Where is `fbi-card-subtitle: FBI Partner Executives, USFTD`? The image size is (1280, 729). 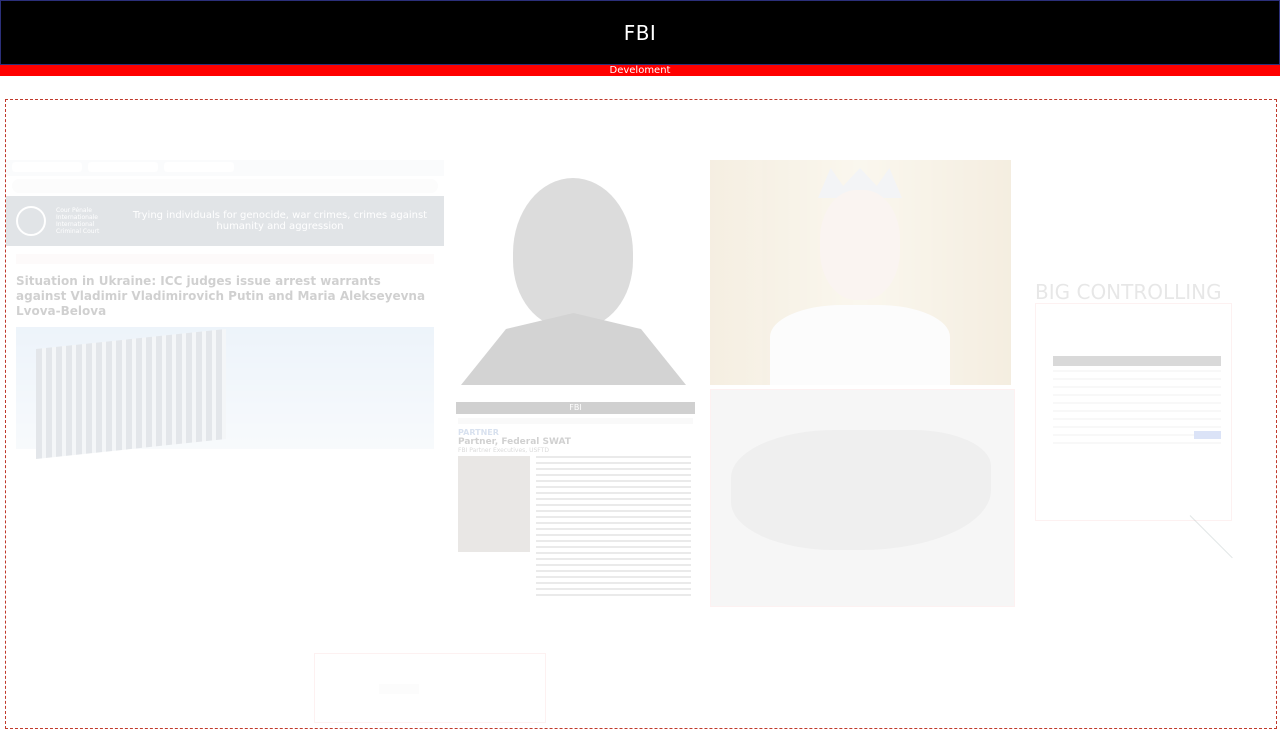
fbi-card-subtitle: FBI Partner Executives, USFTD is located at coordinates (503, 450).